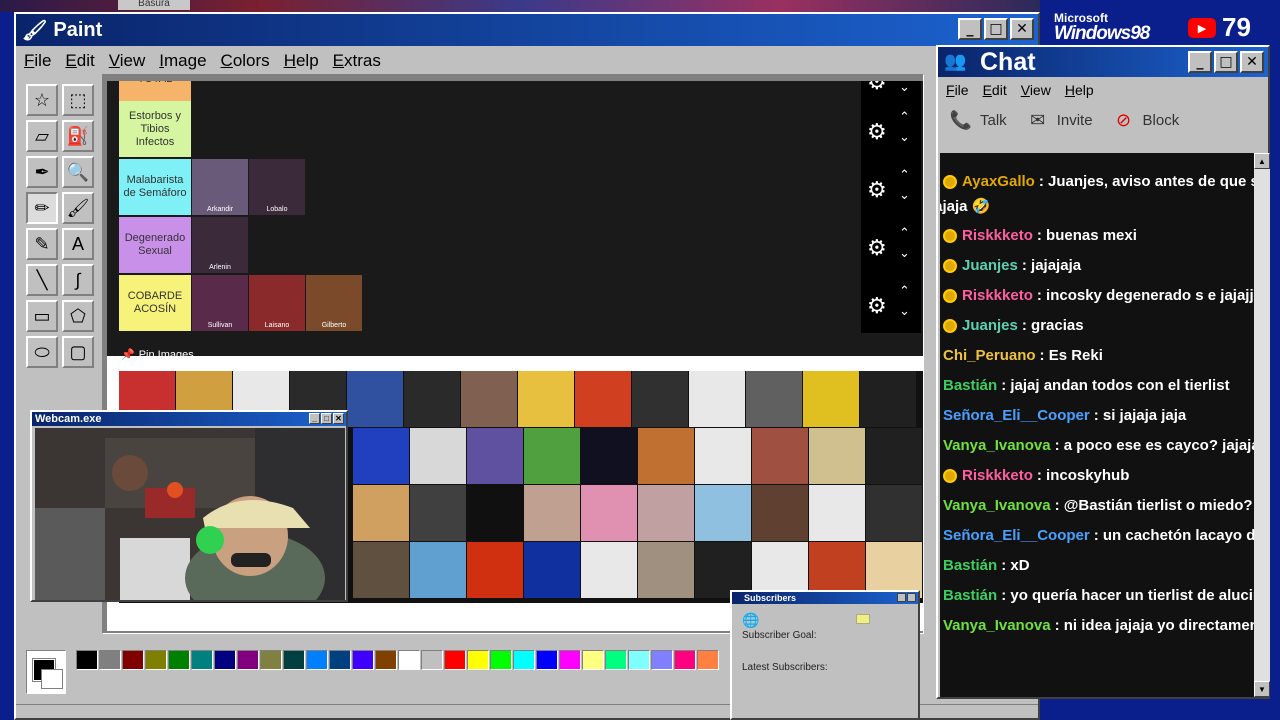 Image resolution: width=1280 pixels, height=720 pixels. I want to click on brush-tool-icon: 🖌, so click(78, 208).